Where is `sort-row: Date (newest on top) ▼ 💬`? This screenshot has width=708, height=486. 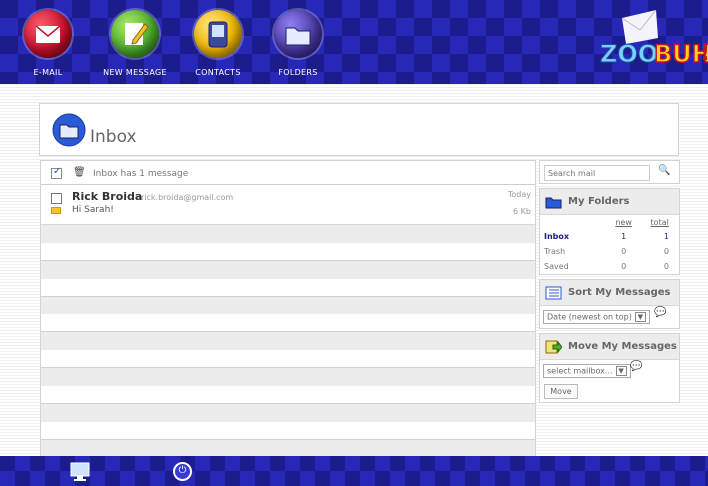
sort-row: Date (newest on top) ▼ 💬 is located at coordinates (609, 317).